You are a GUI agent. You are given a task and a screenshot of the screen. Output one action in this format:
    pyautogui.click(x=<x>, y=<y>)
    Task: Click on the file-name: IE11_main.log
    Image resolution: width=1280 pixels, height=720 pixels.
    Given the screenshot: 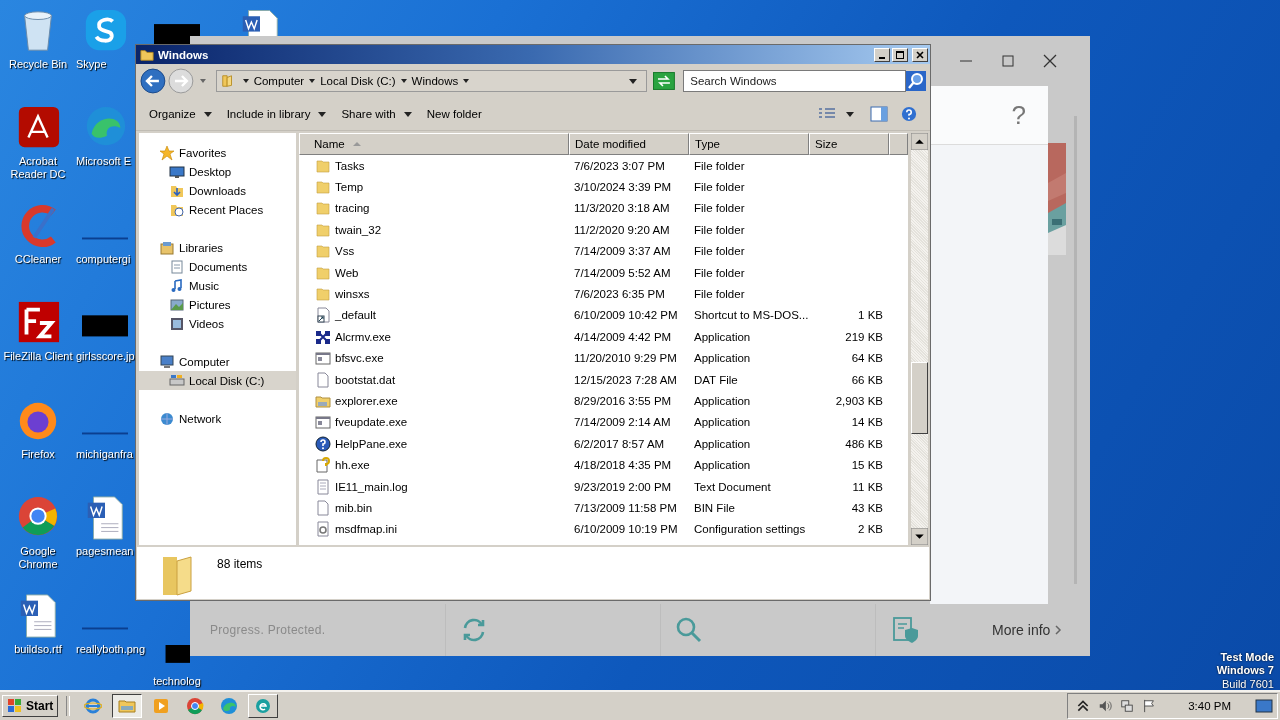 What is the action you would take?
    pyautogui.click(x=371, y=486)
    